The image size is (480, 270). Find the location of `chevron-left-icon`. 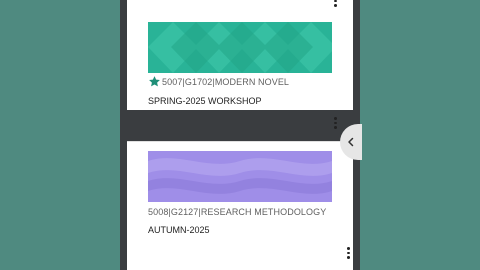

chevron-left-icon is located at coordinates (351, 142).